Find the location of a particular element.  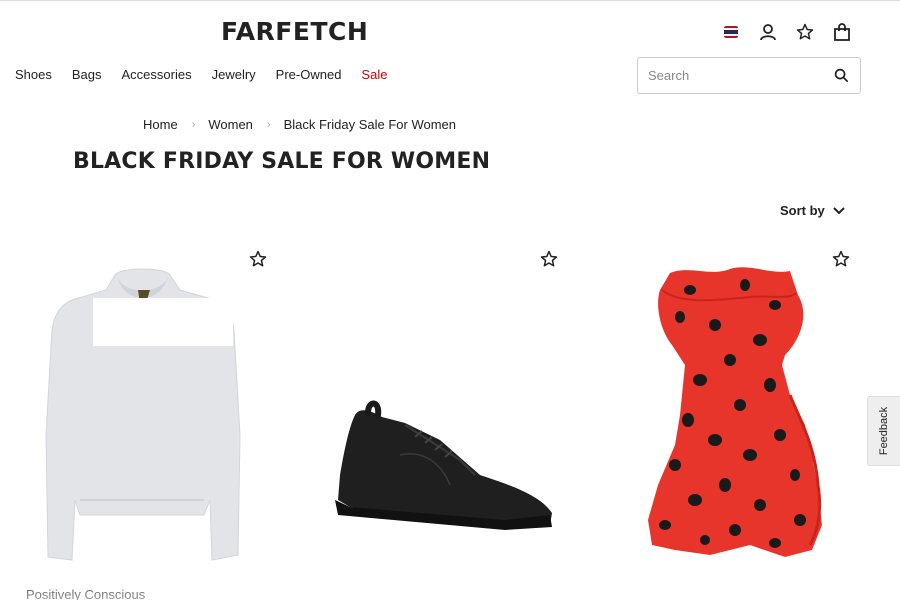

nav-item-pre-owned: Pre-Owned is located at coordinates (309, 74).